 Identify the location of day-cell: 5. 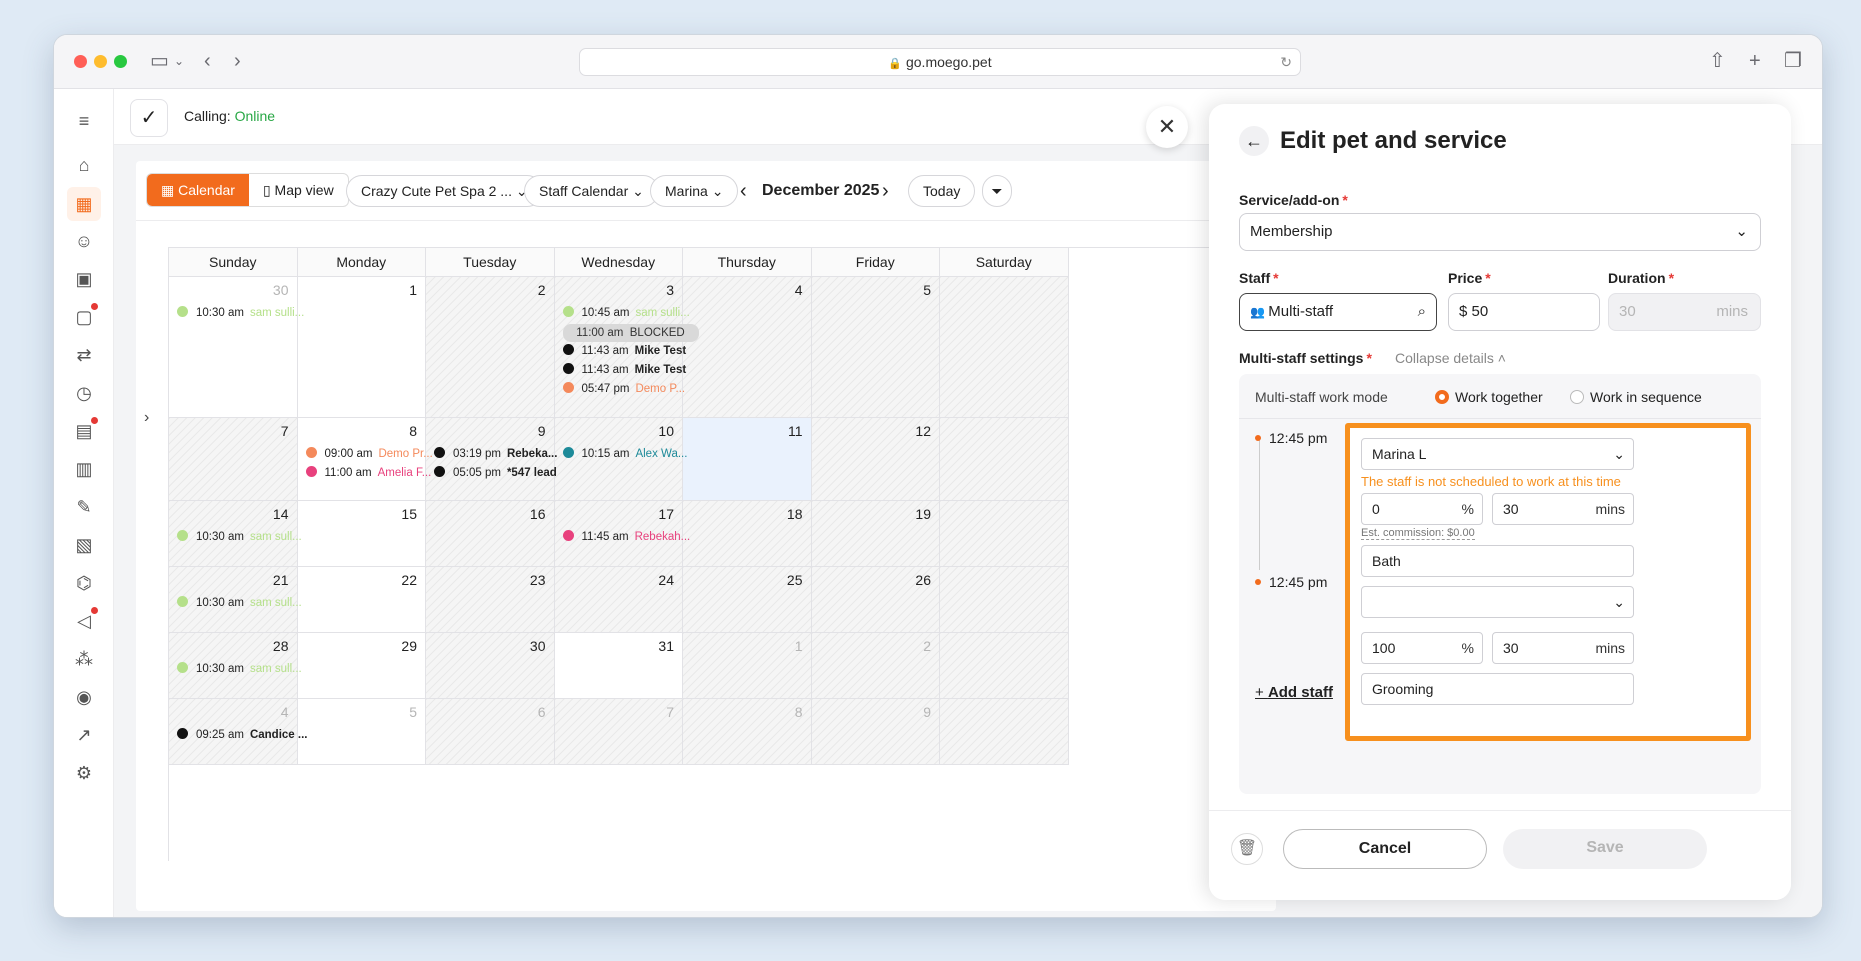
(875, 347).